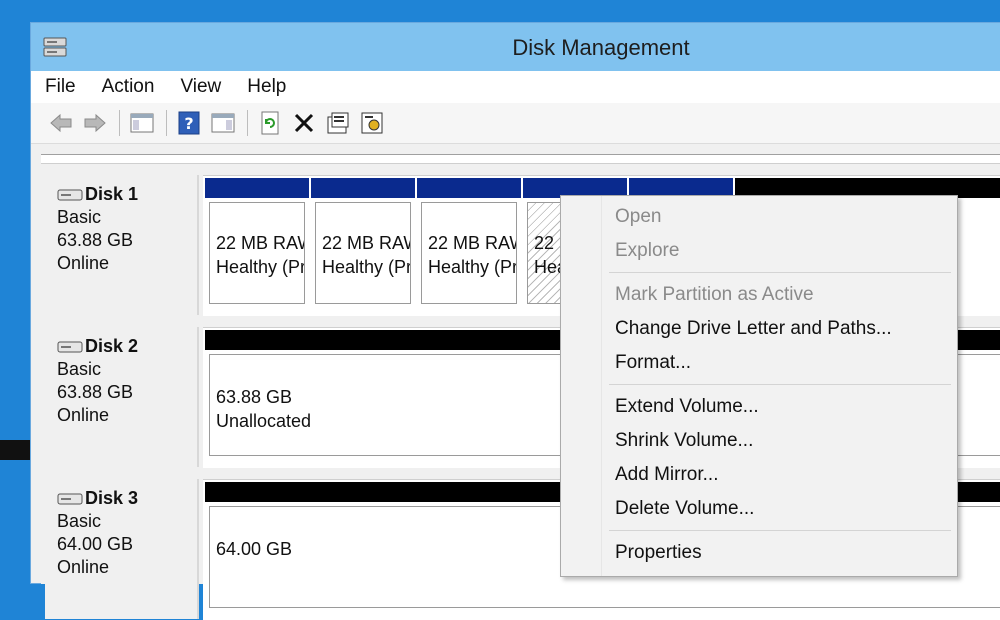 The image size is (1000, 620). I want to click on menu-help: Help, so click(266, 87).